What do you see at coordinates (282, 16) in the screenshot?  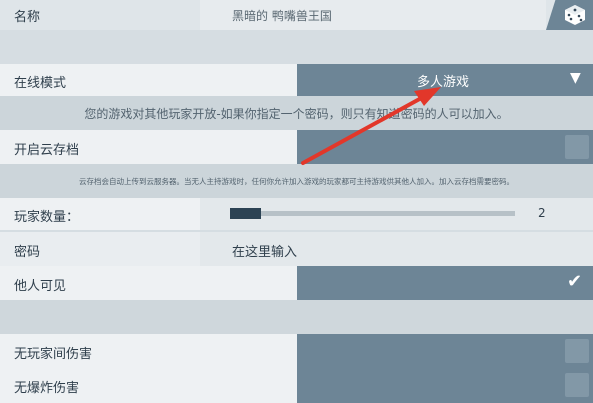 I see `world-name-value: 黑暗的 鸭嘴兽王国` at bounding box center [282, 16].